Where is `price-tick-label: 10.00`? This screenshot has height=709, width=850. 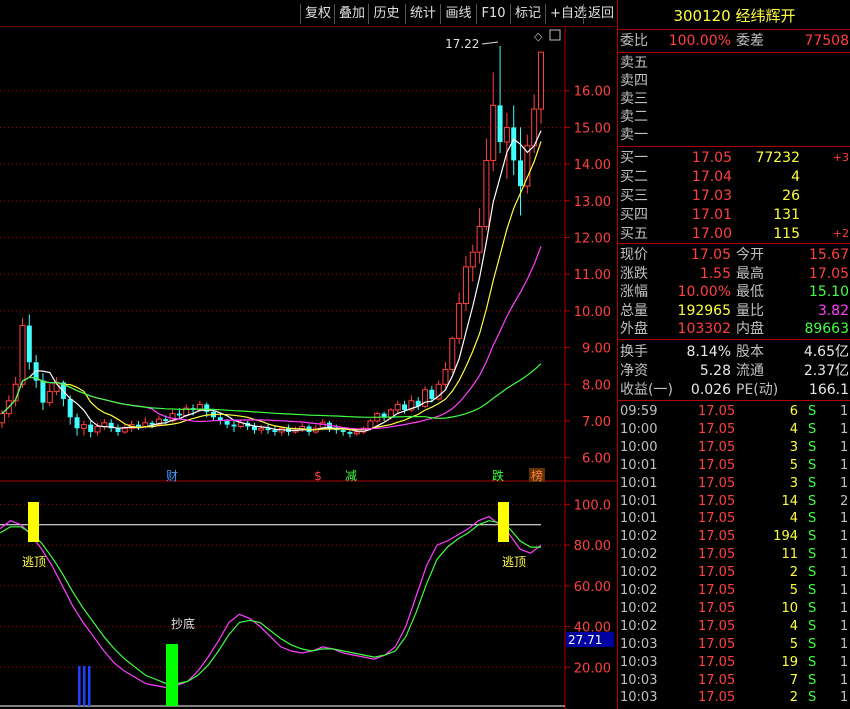
price-tick-label: 10.00 is located at coordinates (592, 312).